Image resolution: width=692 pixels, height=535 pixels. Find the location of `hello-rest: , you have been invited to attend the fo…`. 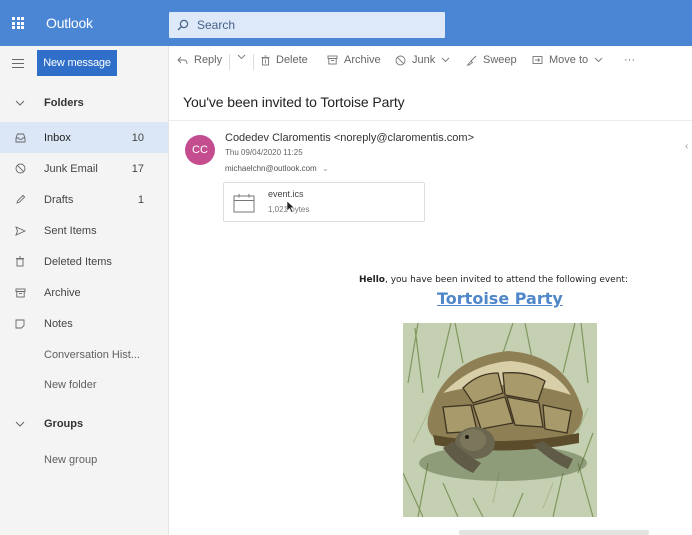

hello-rest: , you have been invited to attend the fo… is located at coordinates (506, 280).